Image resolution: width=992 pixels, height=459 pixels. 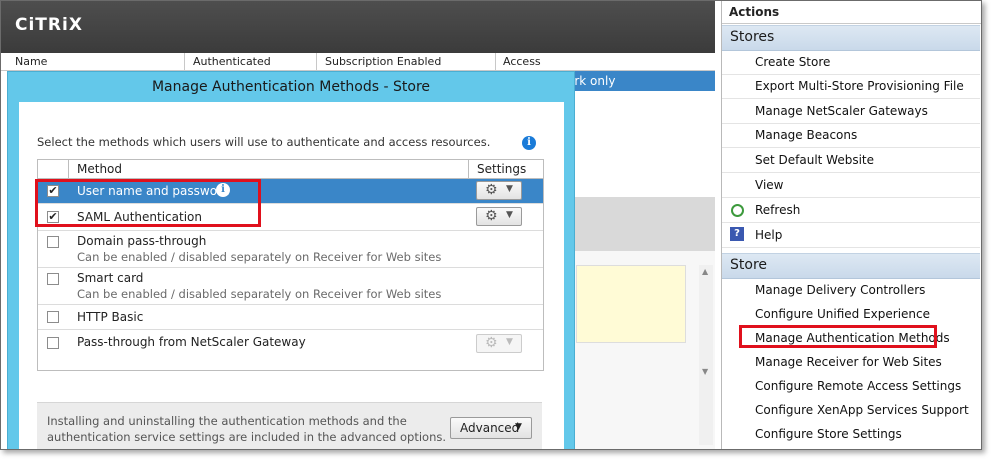 What do you see at coordinates (705, 371) in the screenshot?
I see `scroll-down-icon: ▼` at bounding box center [705, 371].